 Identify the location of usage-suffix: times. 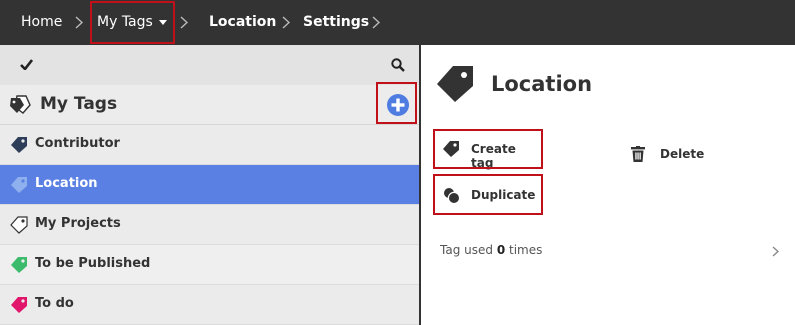
(526, 250).